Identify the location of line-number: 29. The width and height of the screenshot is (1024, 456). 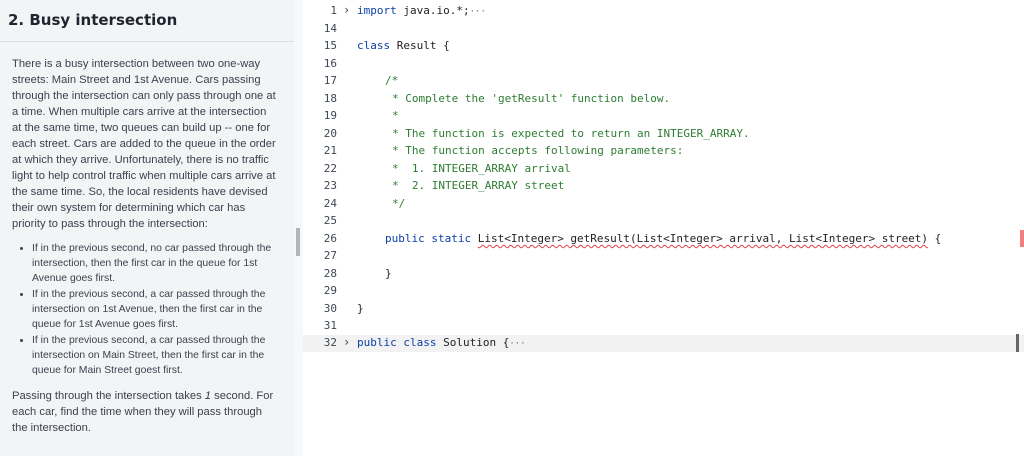
(330, 290).